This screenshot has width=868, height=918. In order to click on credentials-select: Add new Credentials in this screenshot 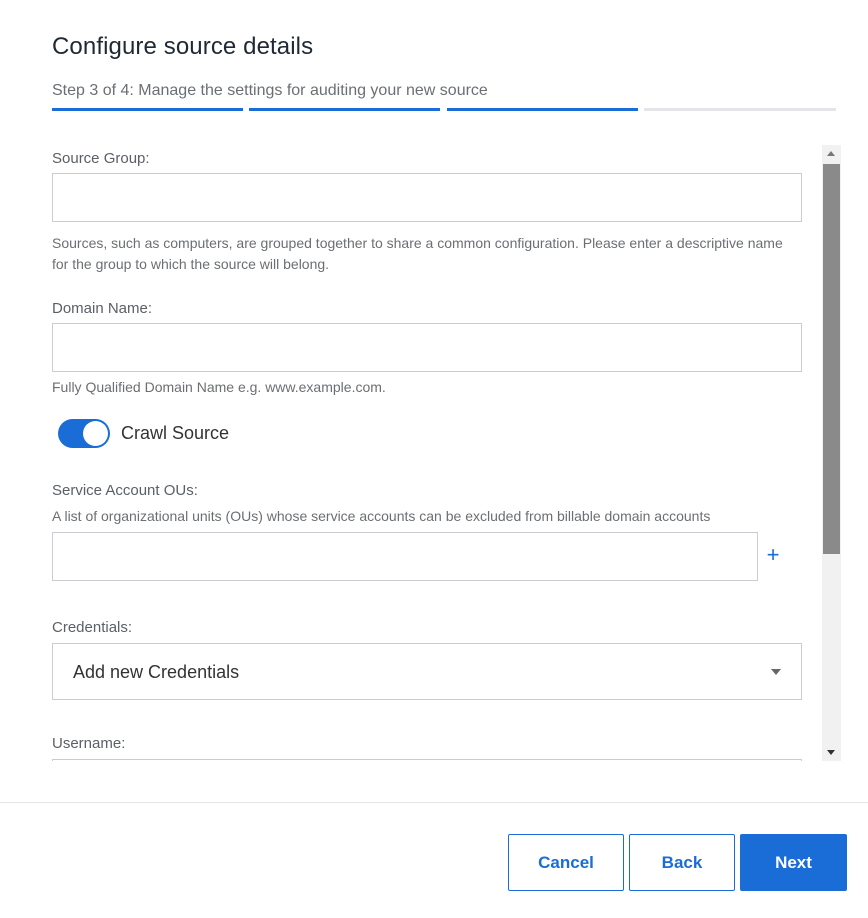, I will do `click(427, 671)`.